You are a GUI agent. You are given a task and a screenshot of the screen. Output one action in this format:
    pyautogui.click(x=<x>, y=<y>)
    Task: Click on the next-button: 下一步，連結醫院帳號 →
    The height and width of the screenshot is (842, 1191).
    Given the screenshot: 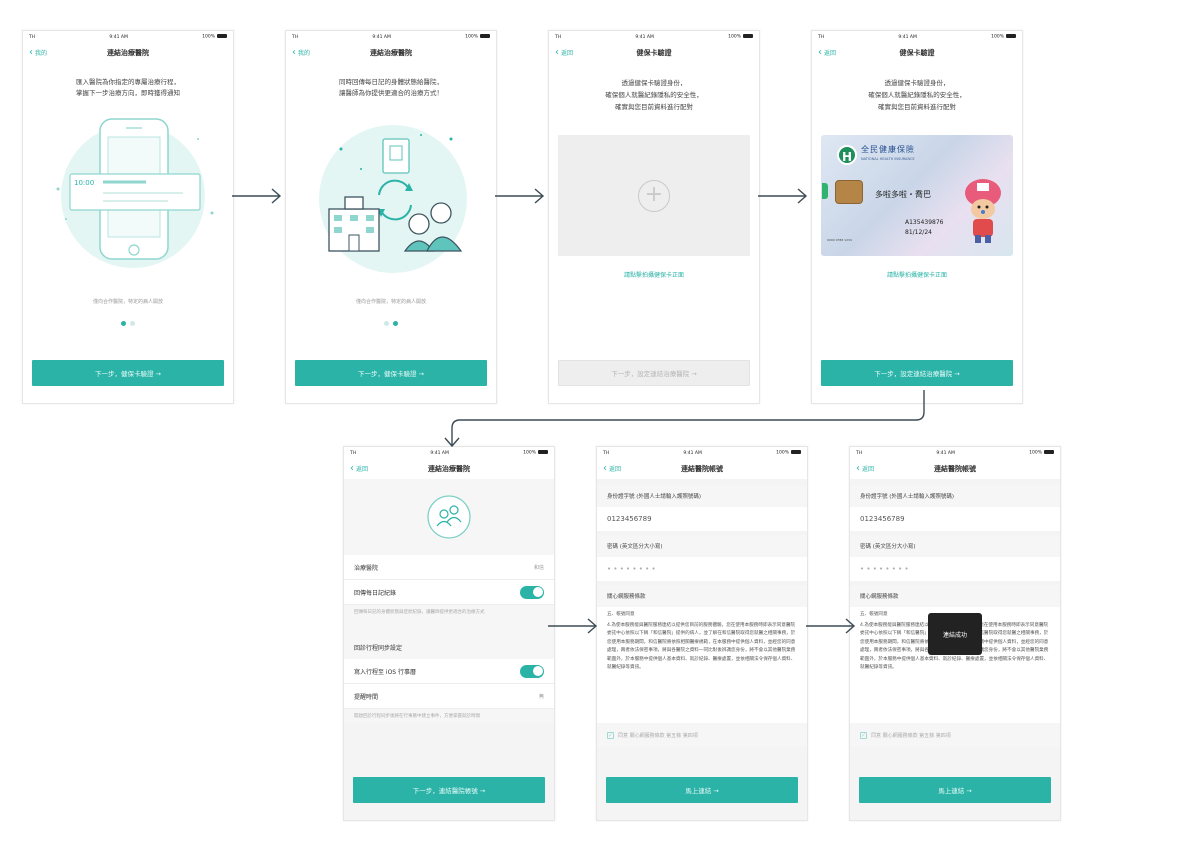 What is the action you would take?
    pyautogui.click(x=449, y=790)
    